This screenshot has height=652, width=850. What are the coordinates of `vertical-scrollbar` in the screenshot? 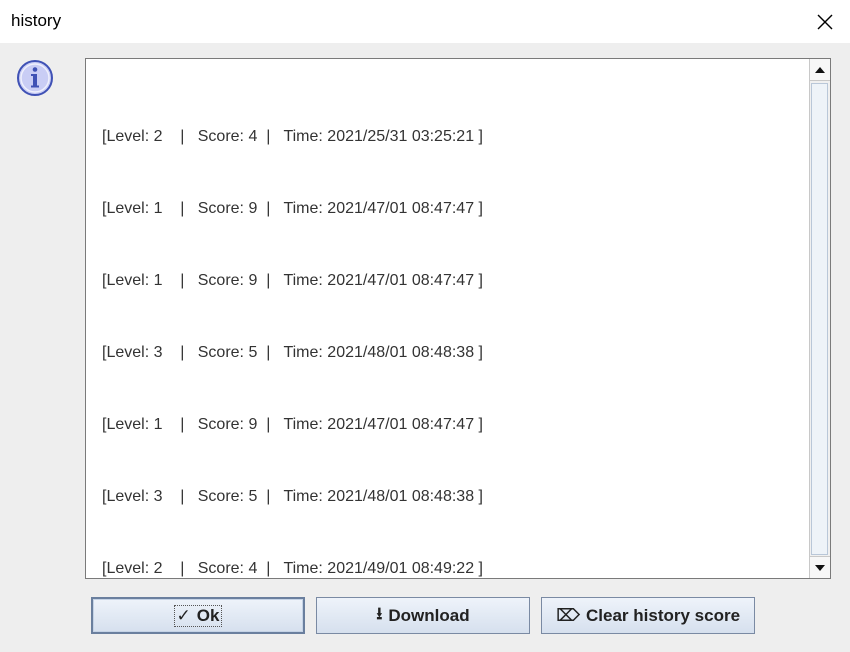 It's located at (819, 318).